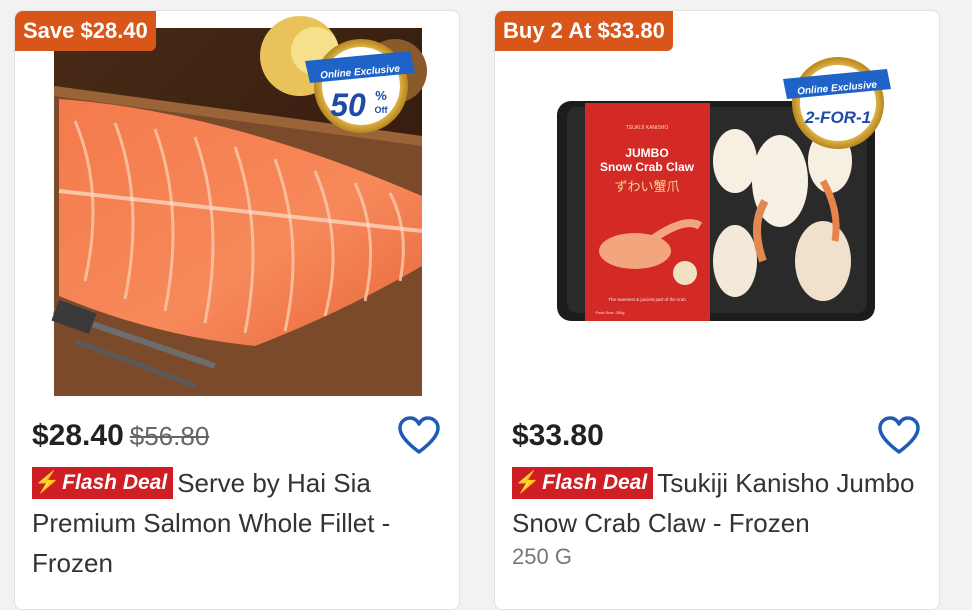 Image resolution: width=972 pixels, height=610 pixels. I want to click on promo-badge: Buy 2 At $33.80, so click(584, 31).